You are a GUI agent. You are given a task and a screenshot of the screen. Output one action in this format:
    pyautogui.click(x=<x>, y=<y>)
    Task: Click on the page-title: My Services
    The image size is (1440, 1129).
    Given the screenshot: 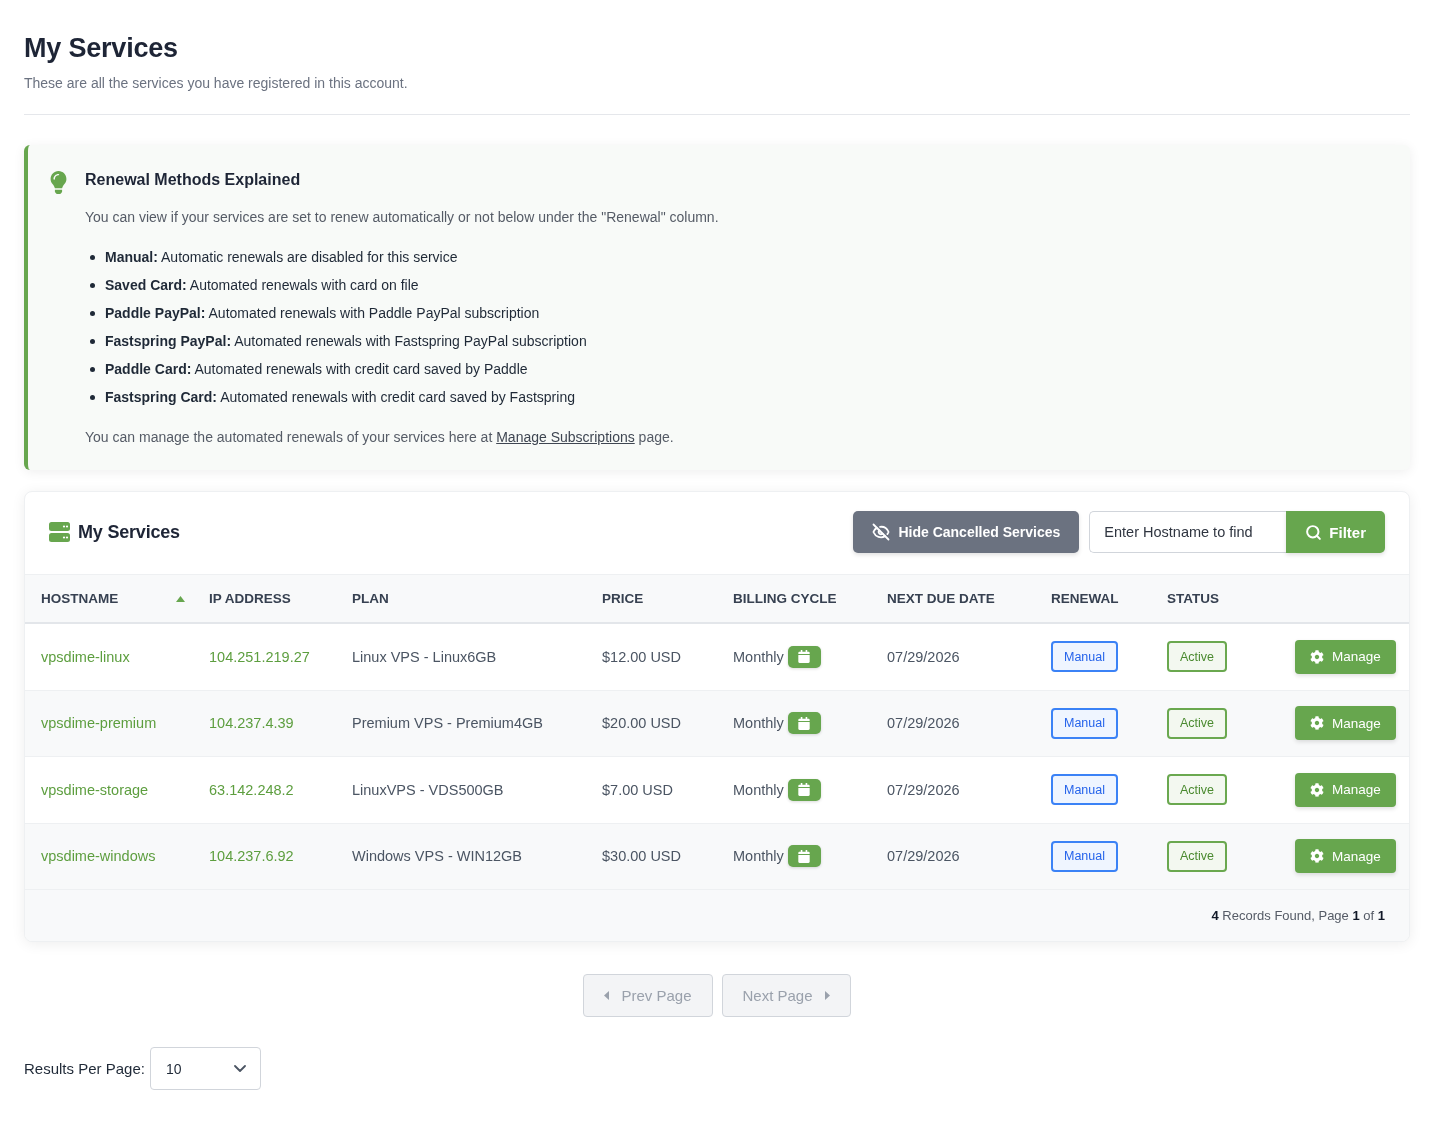 What is the action you would take?
    pyautogui.click(x=101, y=48)
    